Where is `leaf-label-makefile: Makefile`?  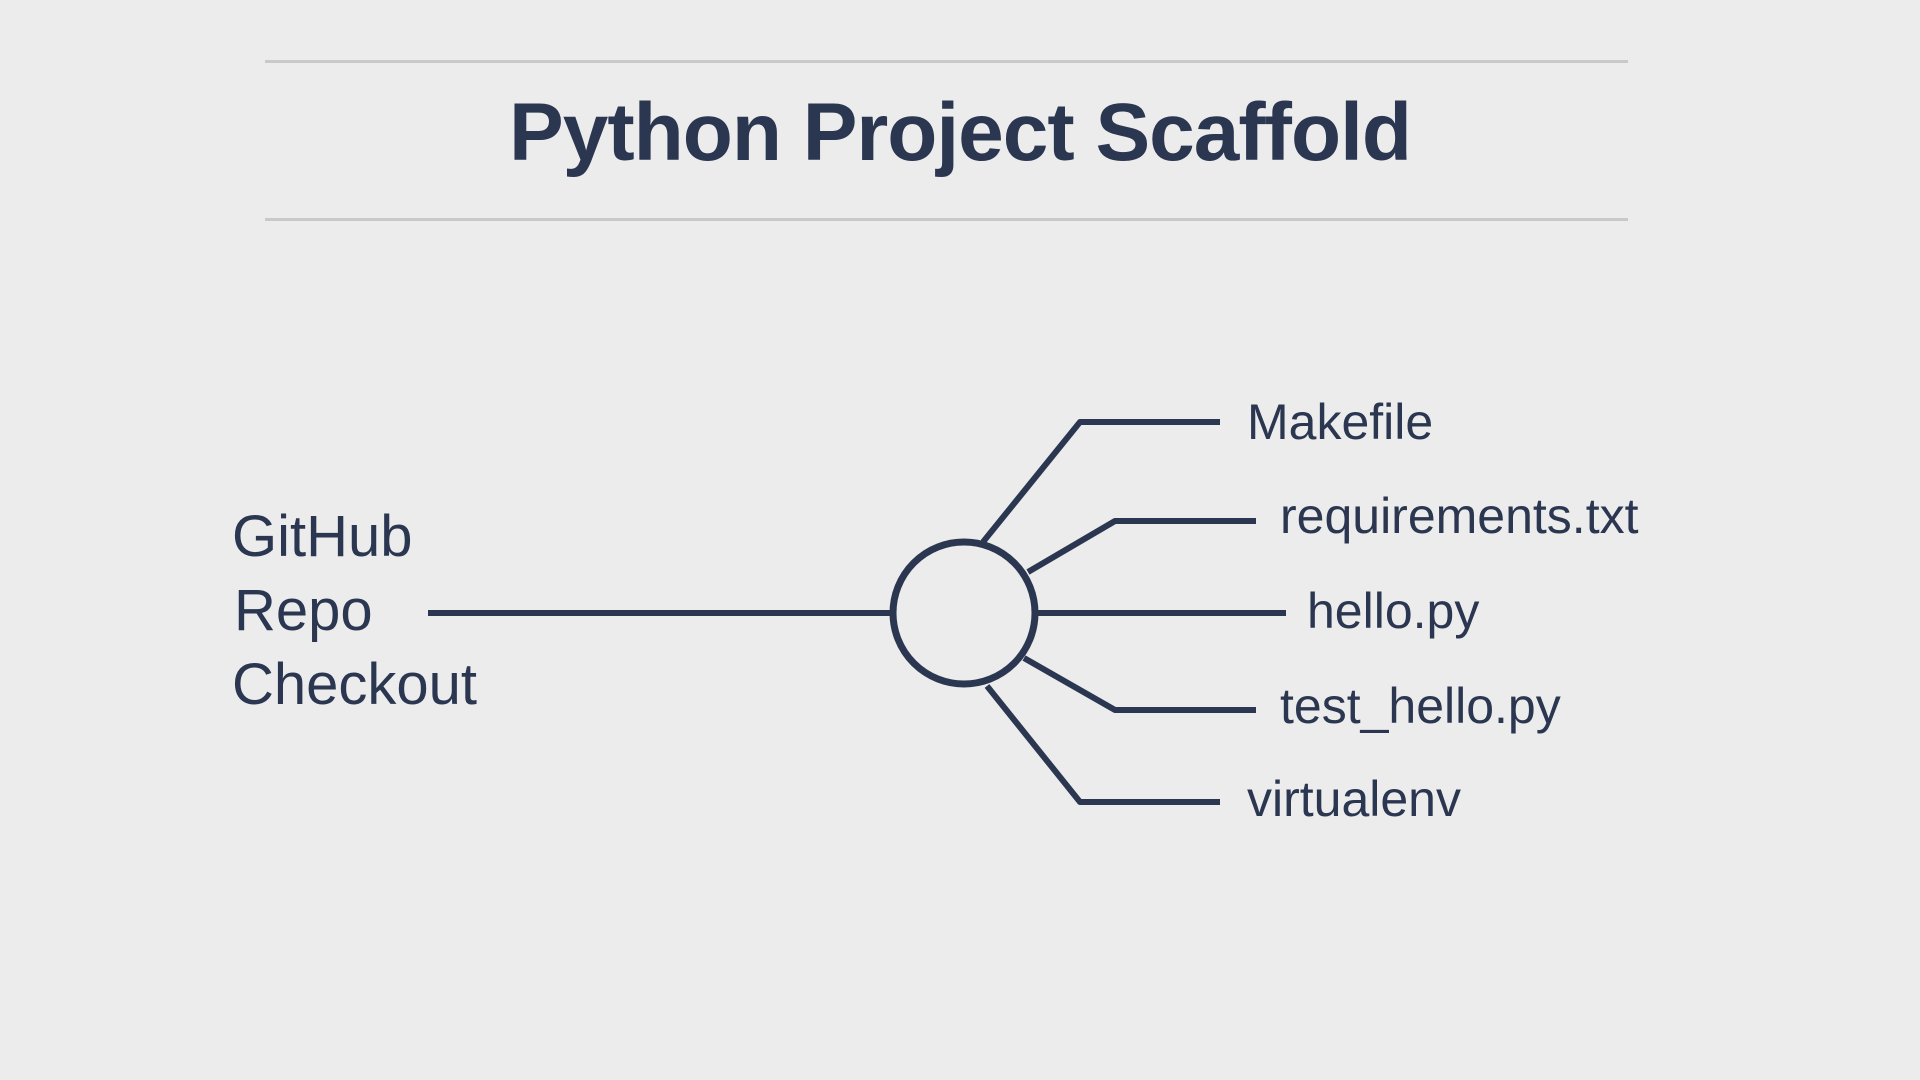
leaf-label-makefile: Makefile is located at coordinates (1340, 422).